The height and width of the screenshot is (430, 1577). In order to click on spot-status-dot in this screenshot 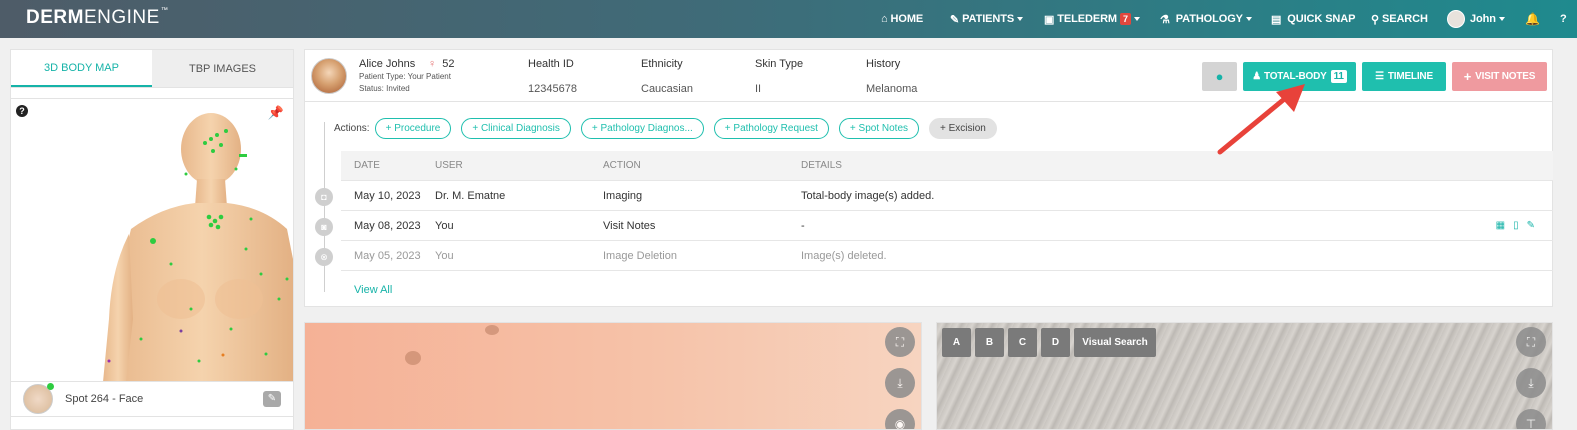, I will do `click(50, 386)`.